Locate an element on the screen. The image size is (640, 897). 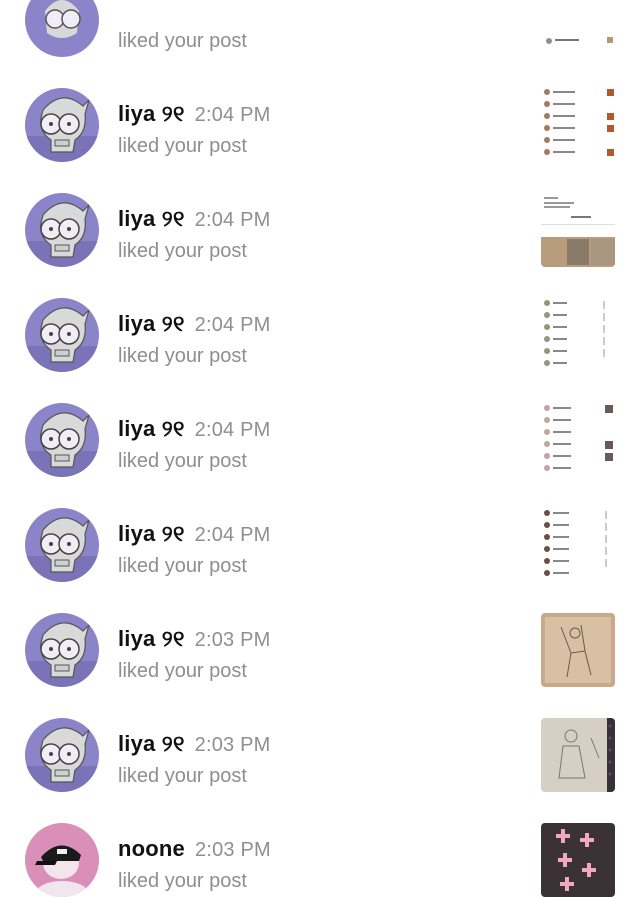
cap-avatar is located at coordinates (62, 860).